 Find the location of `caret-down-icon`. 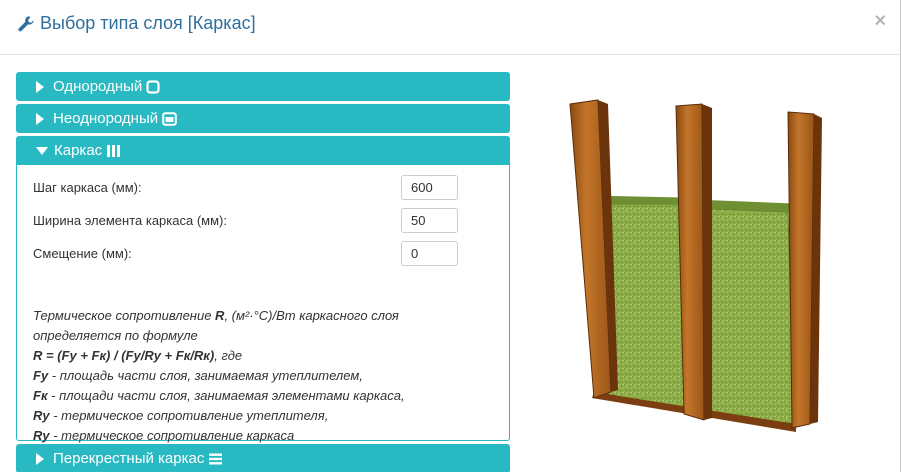

caret-down-icon is located at coordinates (42, 150).